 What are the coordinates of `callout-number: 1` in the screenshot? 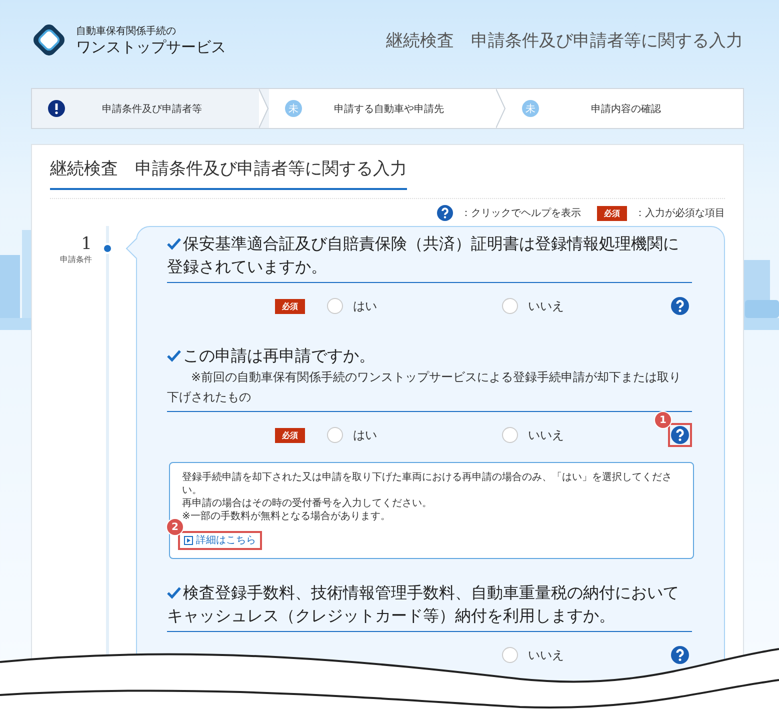 It's located at (663, 420).